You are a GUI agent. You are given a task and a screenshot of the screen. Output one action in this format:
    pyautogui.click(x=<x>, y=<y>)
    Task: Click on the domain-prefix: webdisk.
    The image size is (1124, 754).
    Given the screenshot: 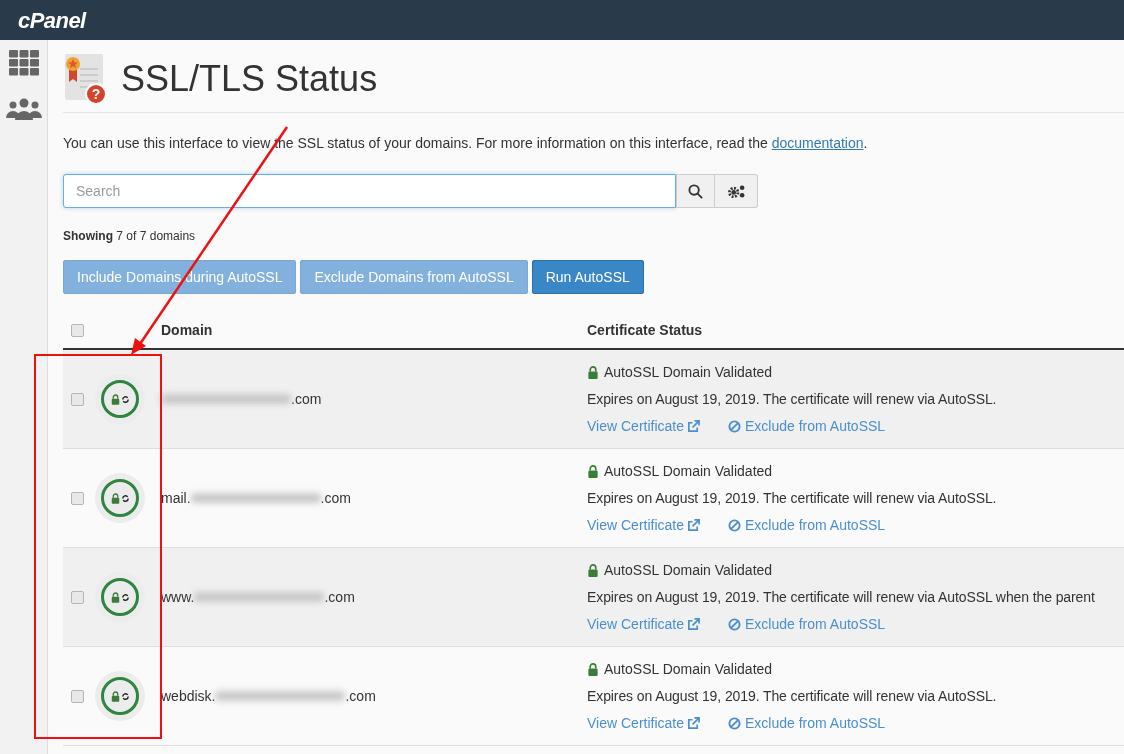 What is the action you would take?
    pyautogui.click(x=188, y=696)
    